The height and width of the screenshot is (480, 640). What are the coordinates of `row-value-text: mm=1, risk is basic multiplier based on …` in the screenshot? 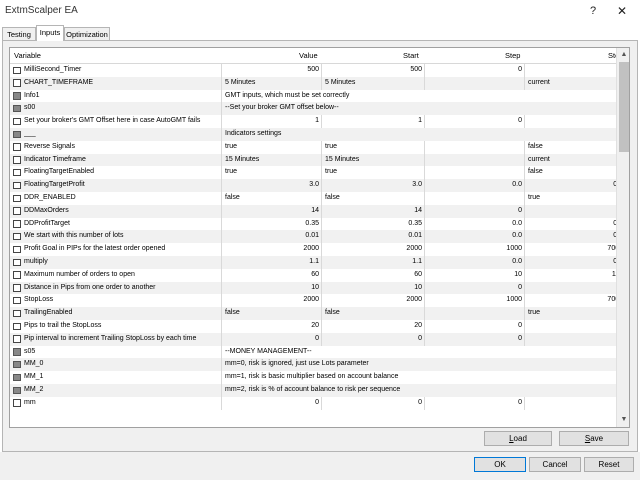 It's located at (418, 377).